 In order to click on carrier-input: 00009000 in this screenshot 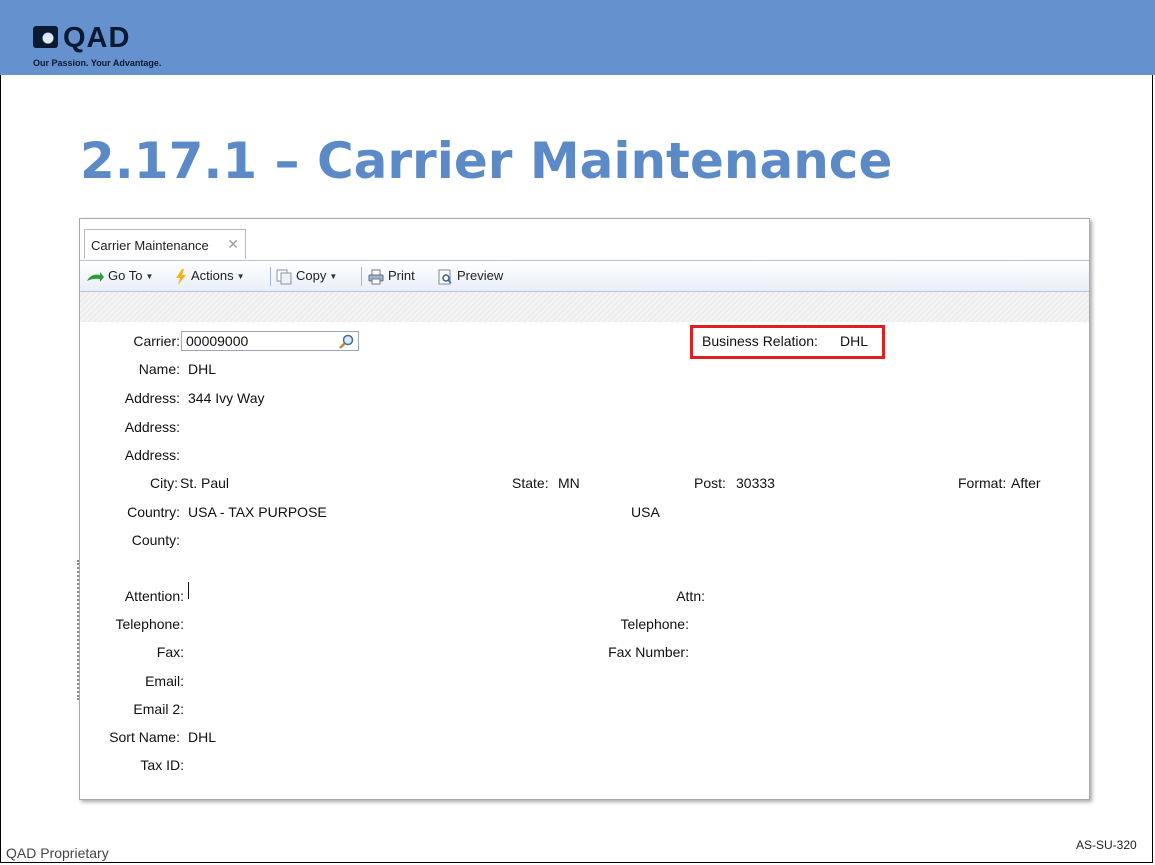, I will do `click(270, 341)`.